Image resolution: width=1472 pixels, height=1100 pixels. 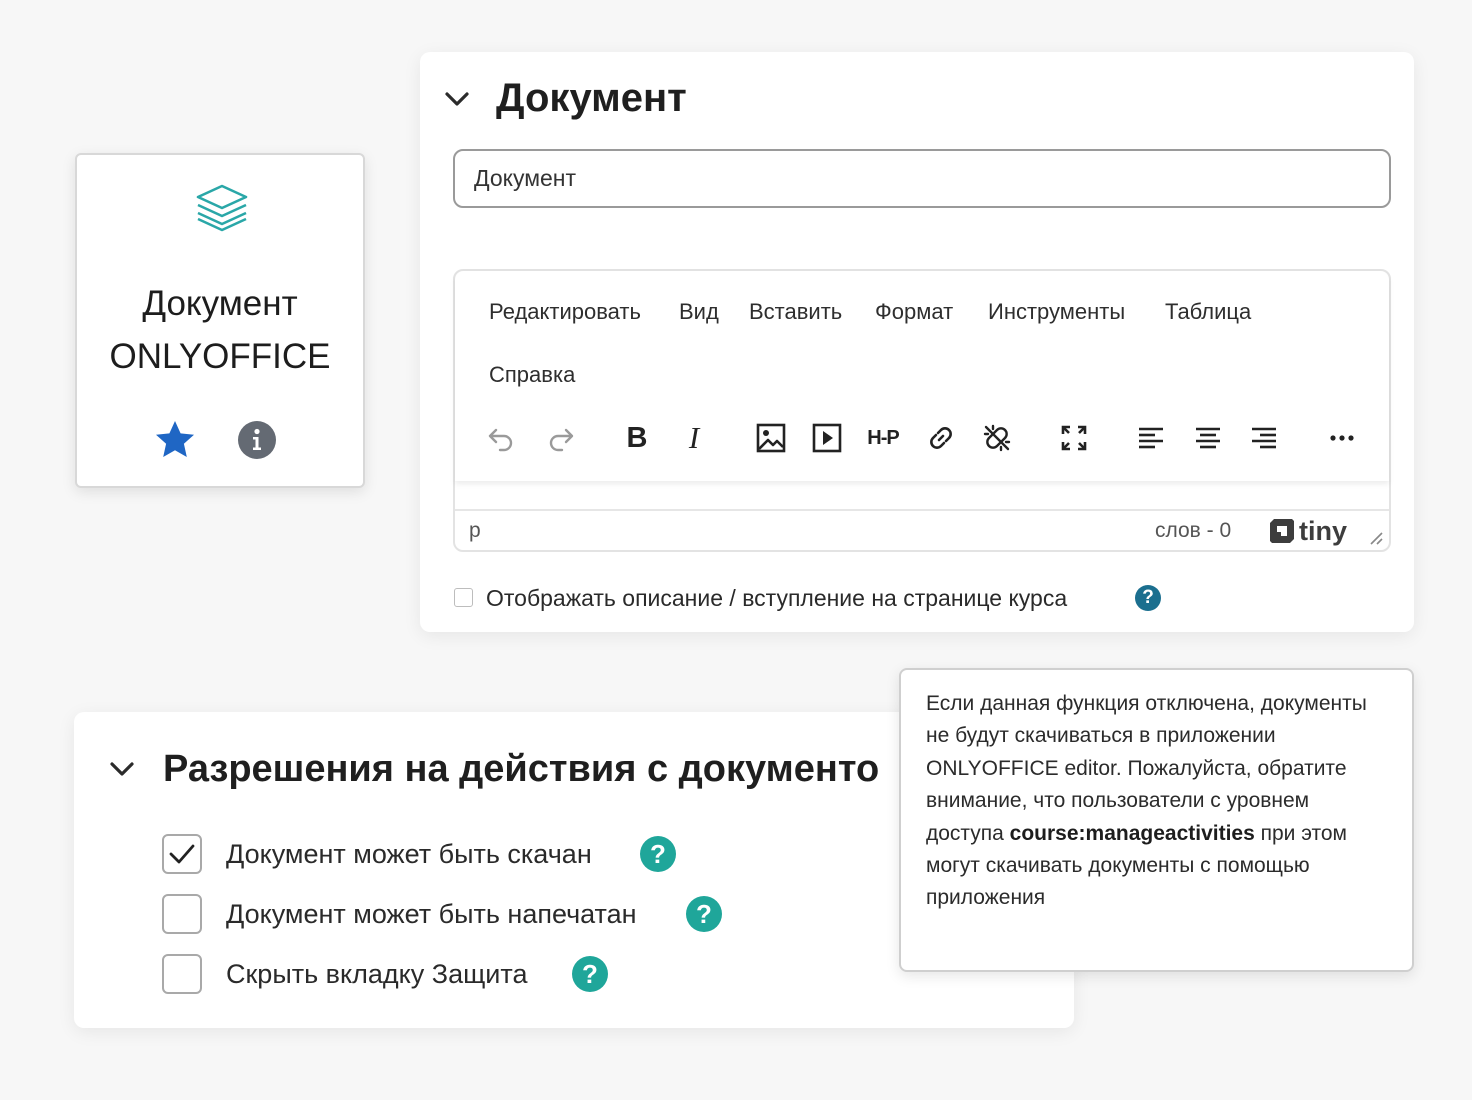 I want to click on media-icon, so click(x=827, y=438).